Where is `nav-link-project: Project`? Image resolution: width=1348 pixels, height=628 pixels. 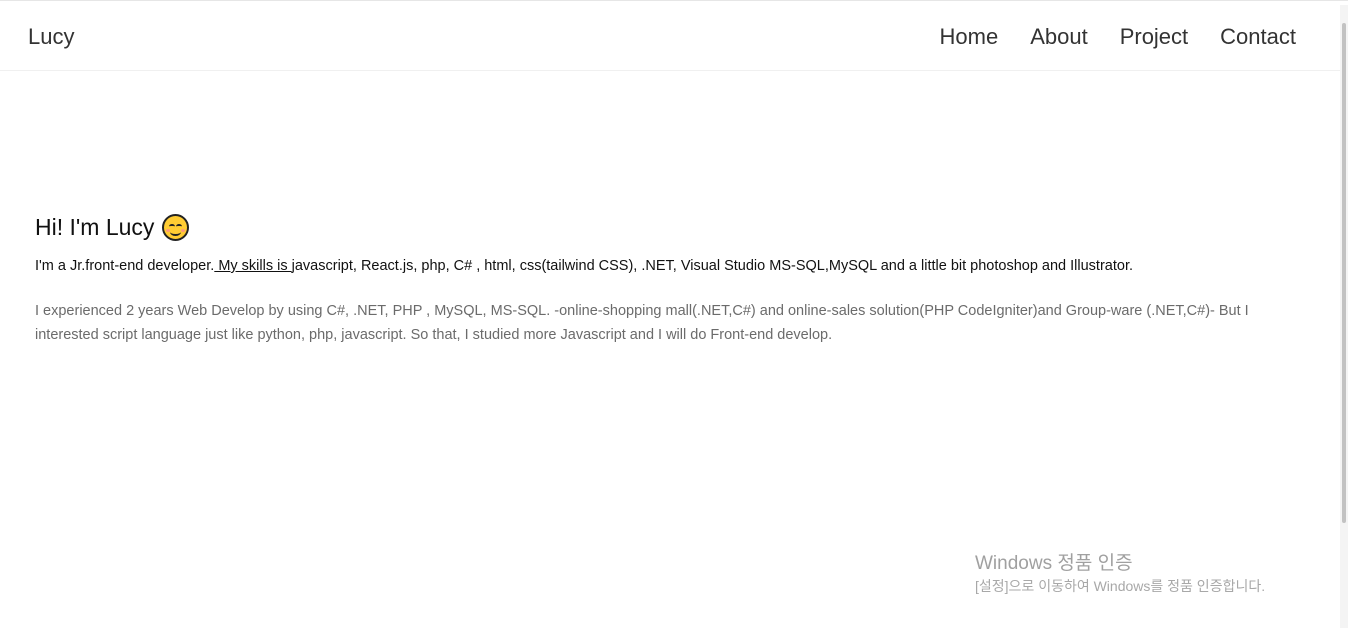
nav-link-project: Project is located at coordinates (1154, 37).